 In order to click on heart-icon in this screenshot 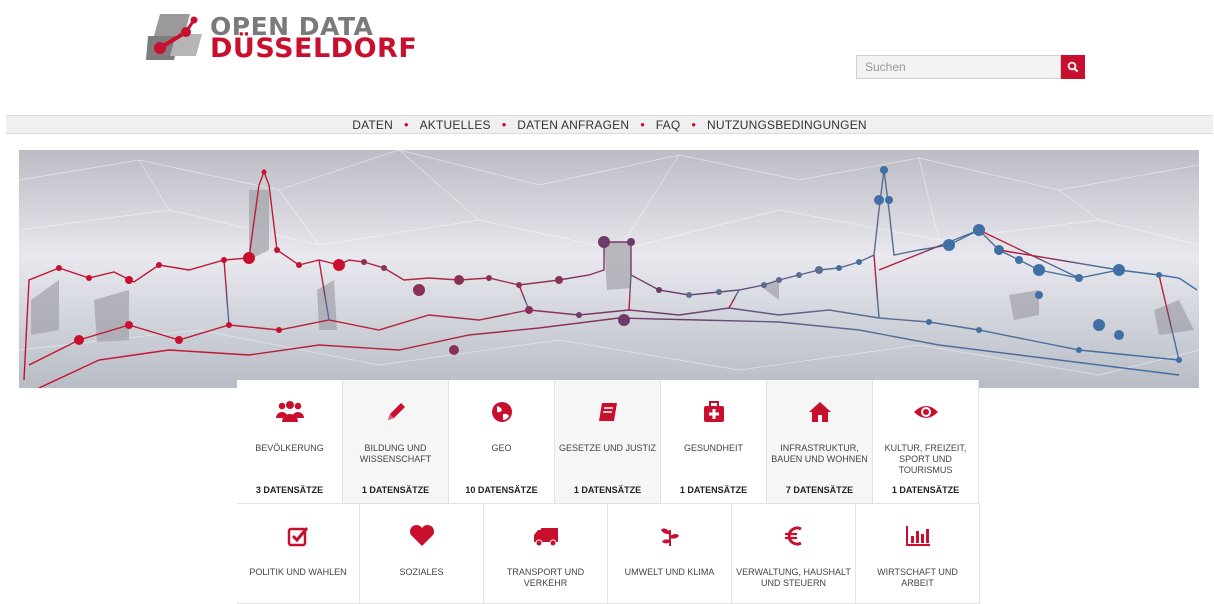, I will do `click(421, 535)`.